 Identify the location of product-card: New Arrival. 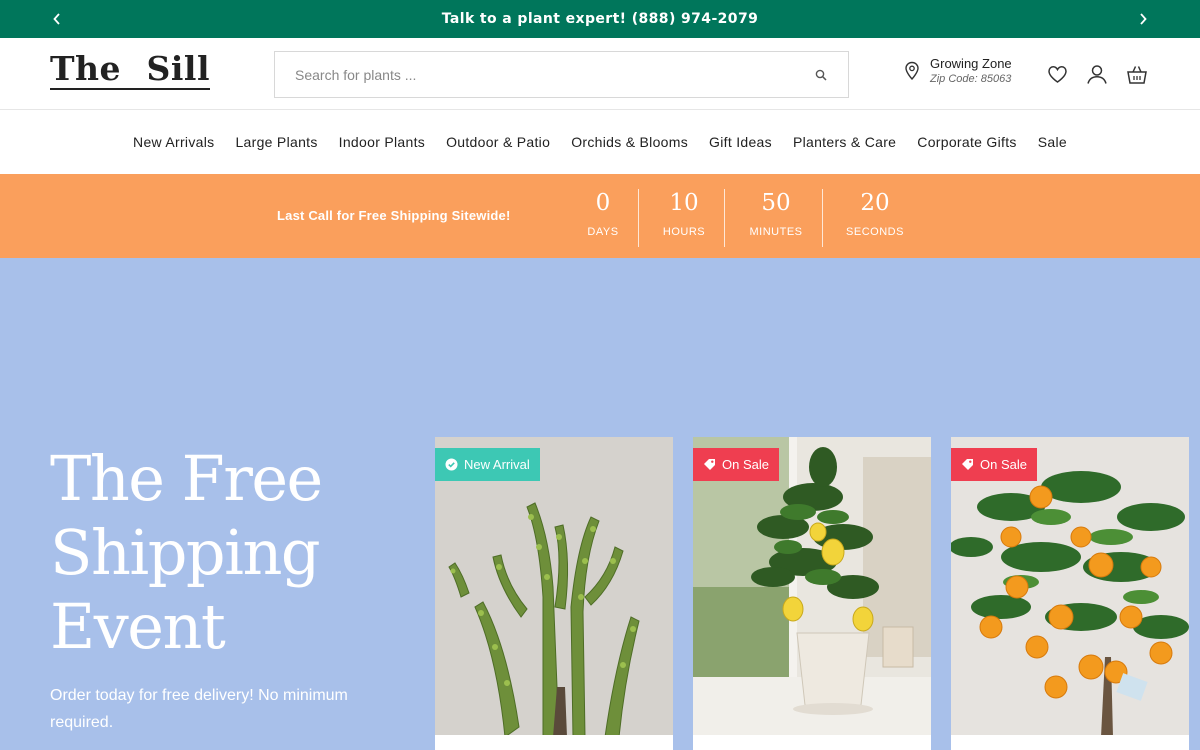
(554, 593).